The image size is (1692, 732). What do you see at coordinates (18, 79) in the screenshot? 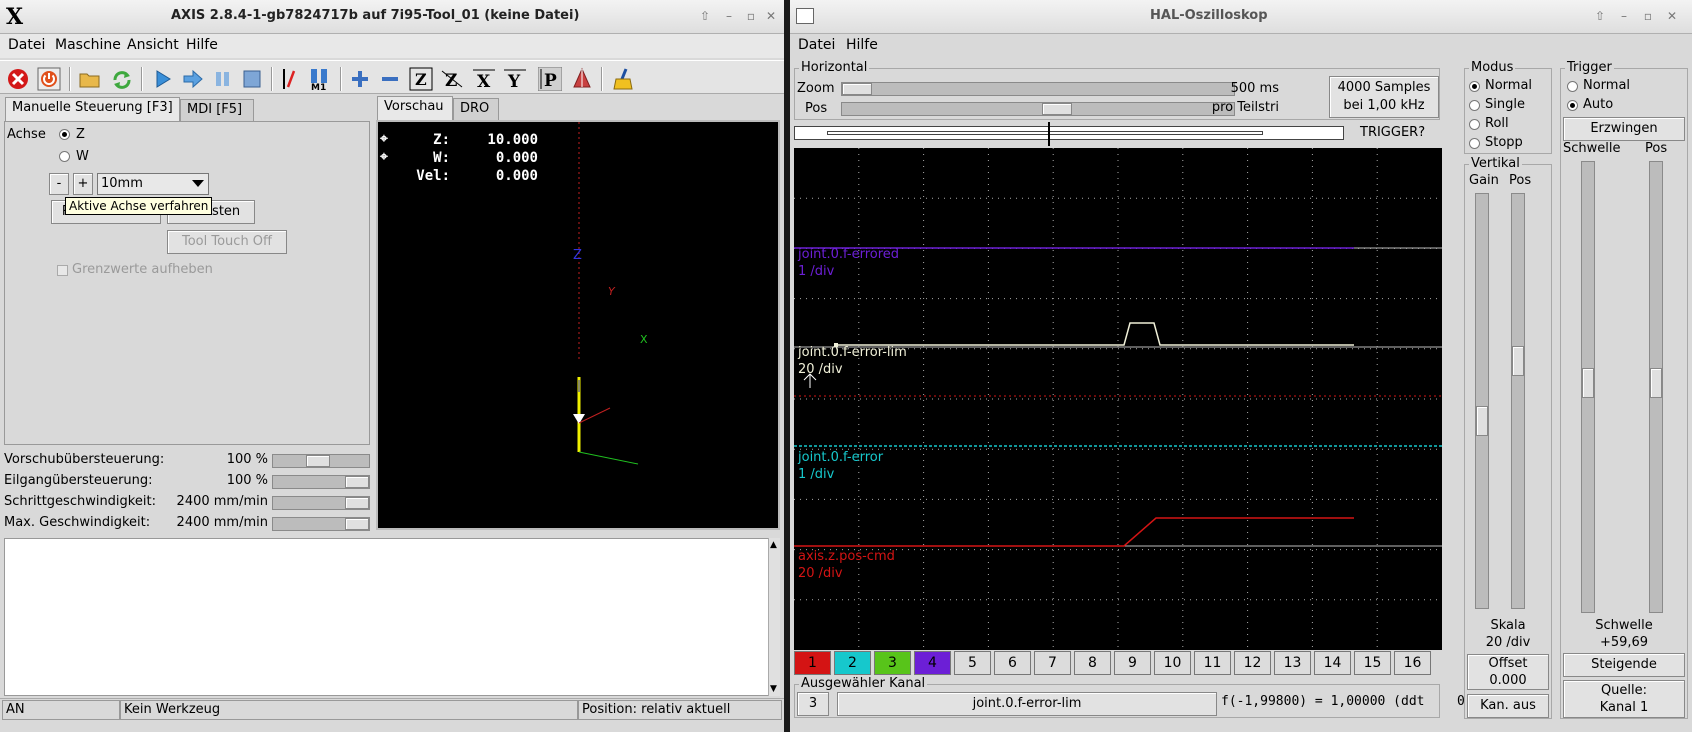
I see `estop-icon` at bounding box center [18, 79].